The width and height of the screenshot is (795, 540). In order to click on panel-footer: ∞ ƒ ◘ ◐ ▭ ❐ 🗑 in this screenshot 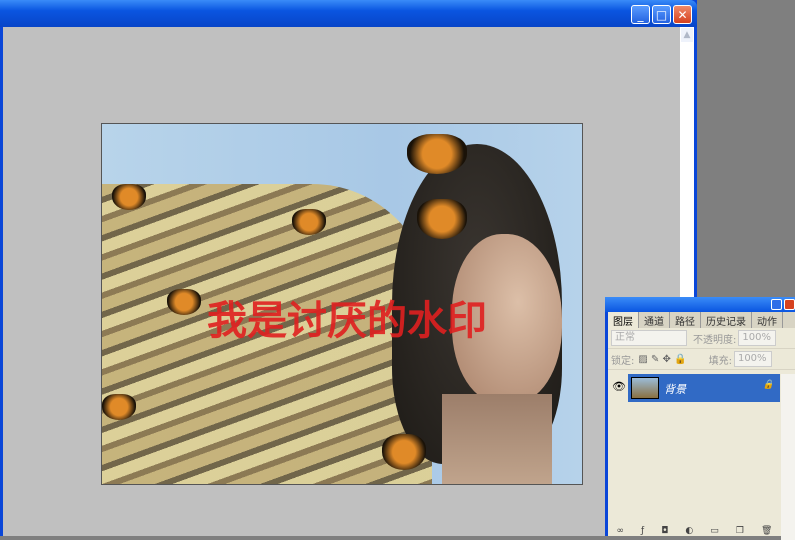, I will do `click(694, 531)`.